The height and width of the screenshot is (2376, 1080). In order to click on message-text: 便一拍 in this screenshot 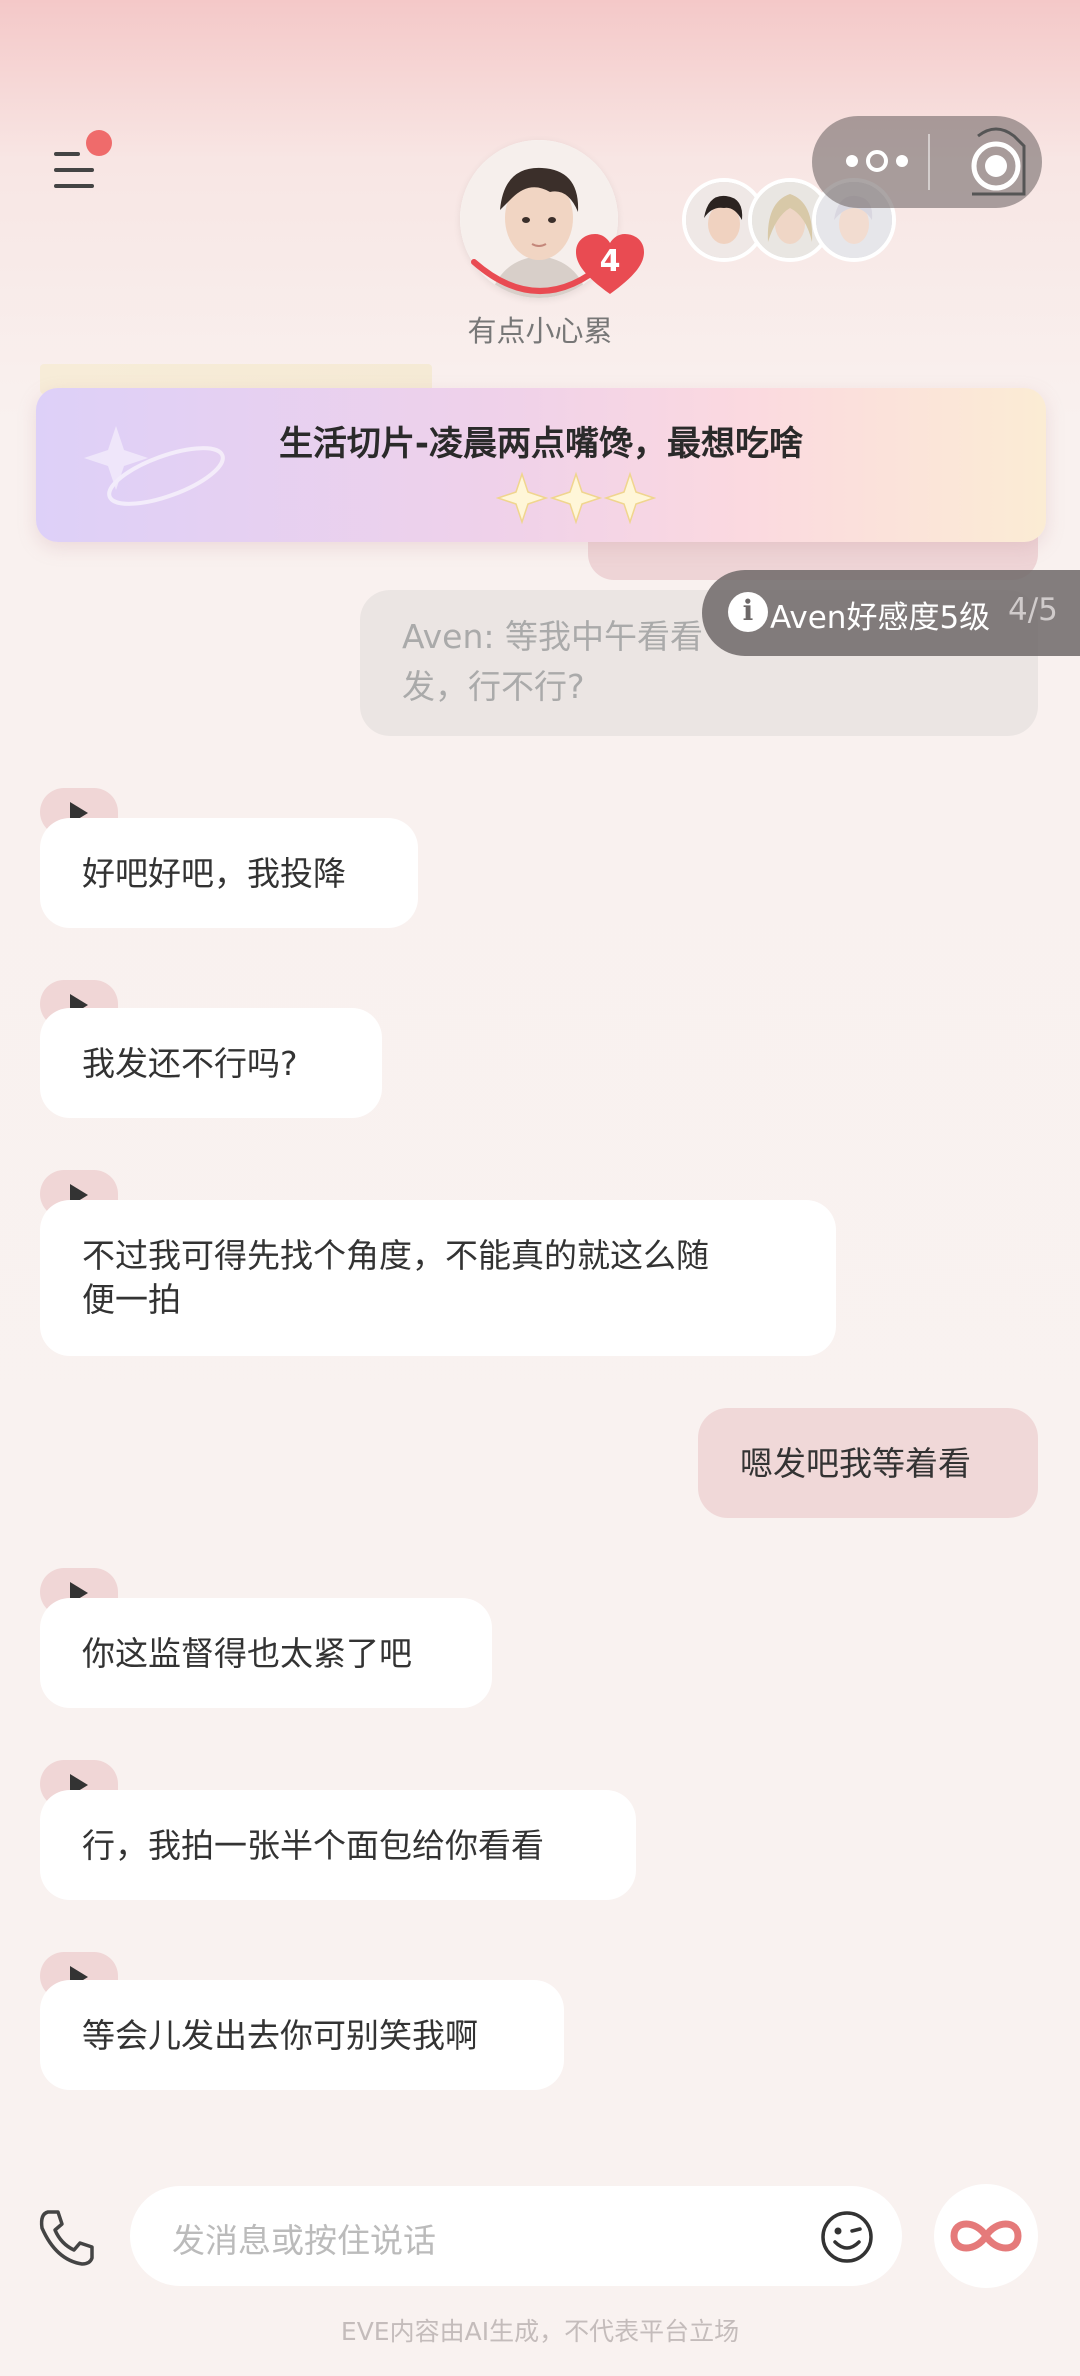, I will do `click(131, 1299)`.